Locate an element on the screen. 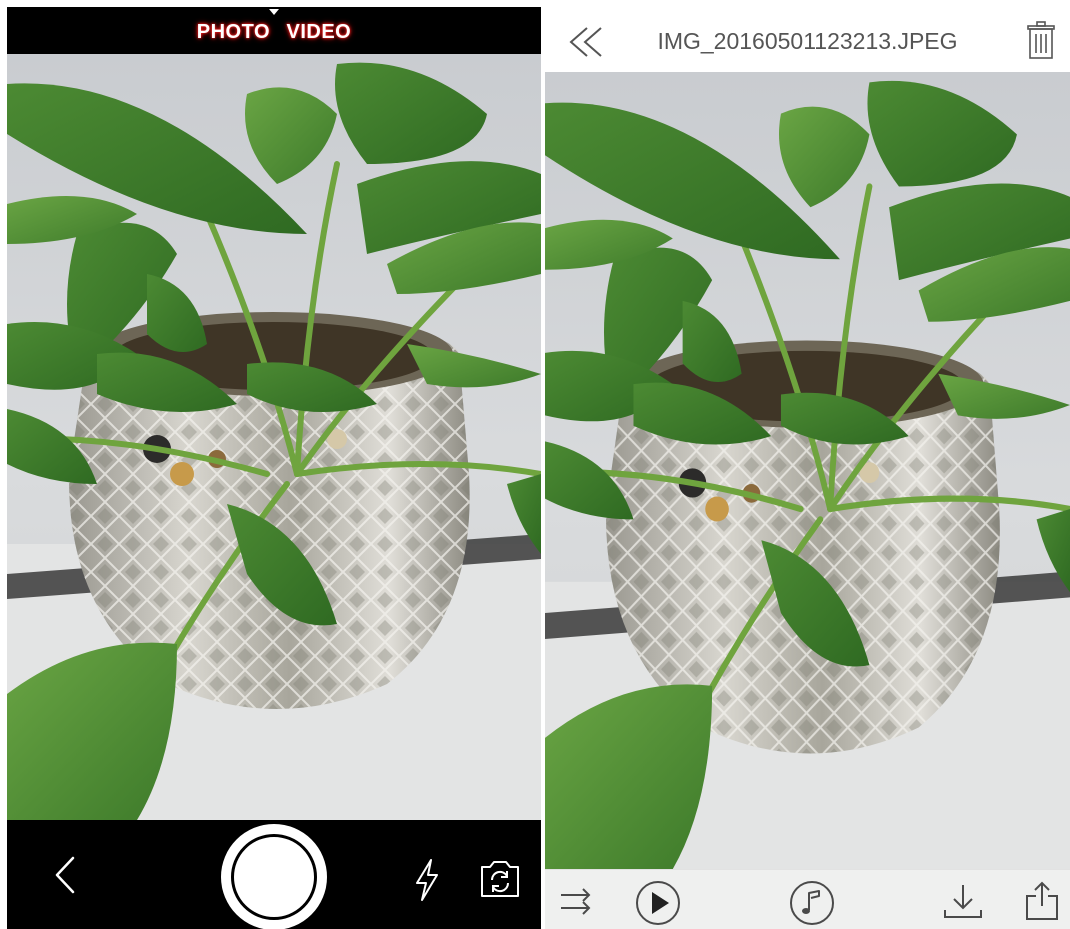 The width and height of the screenshot is (1070, 929). viewer-toolbar is located at coordinates (807, 899).